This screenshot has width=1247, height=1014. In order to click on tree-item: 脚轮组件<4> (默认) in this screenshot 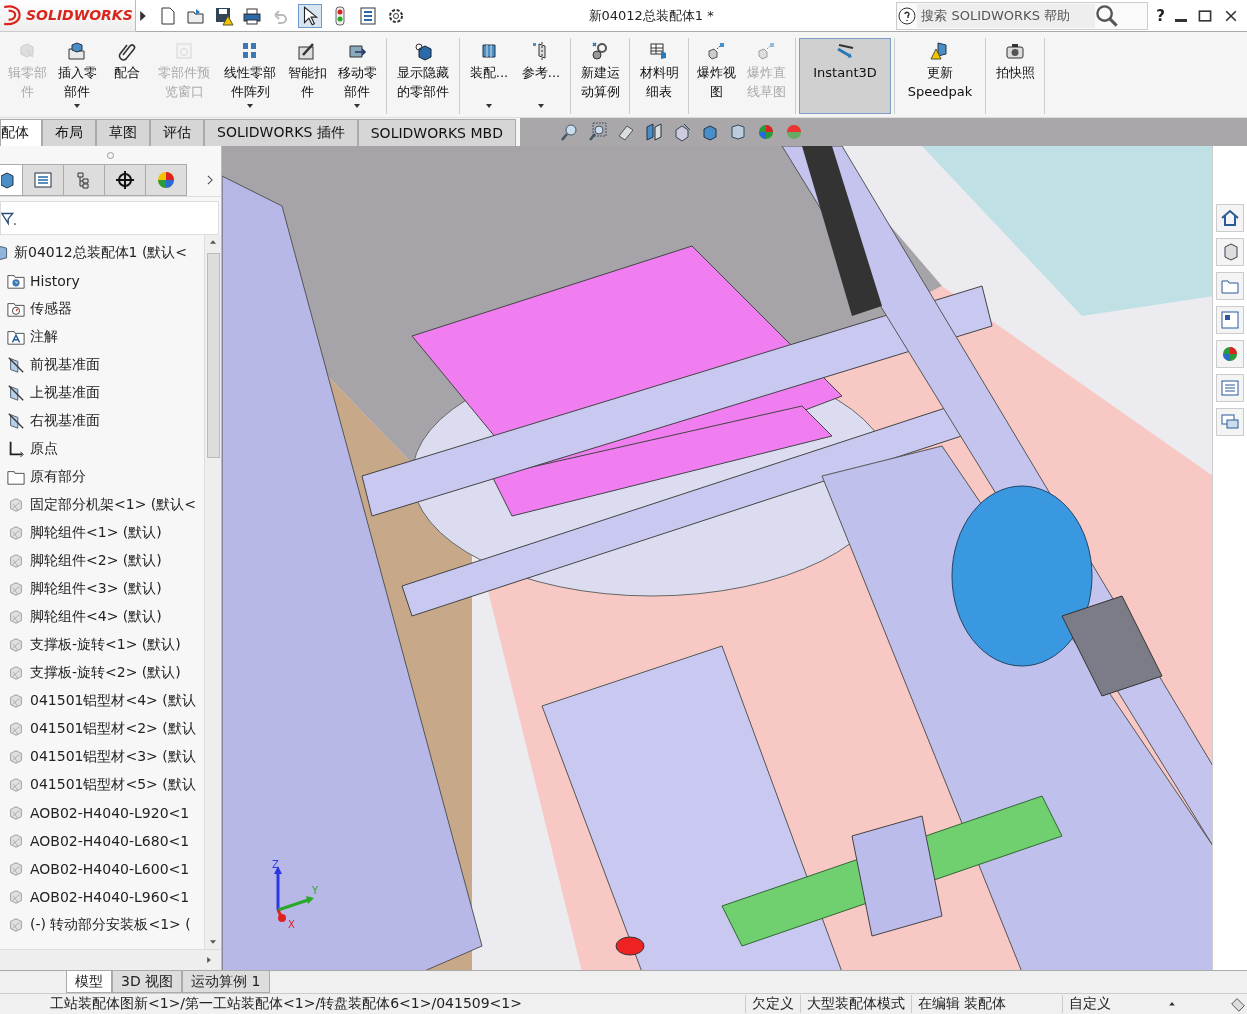, I will do `click(96, 617)`.